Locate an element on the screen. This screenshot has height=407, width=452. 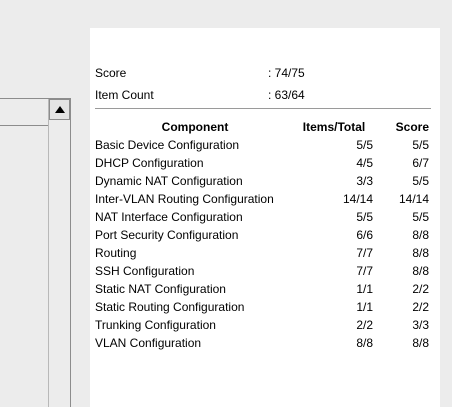
item-count-label: Item Count is located at coordinates (124, 95).